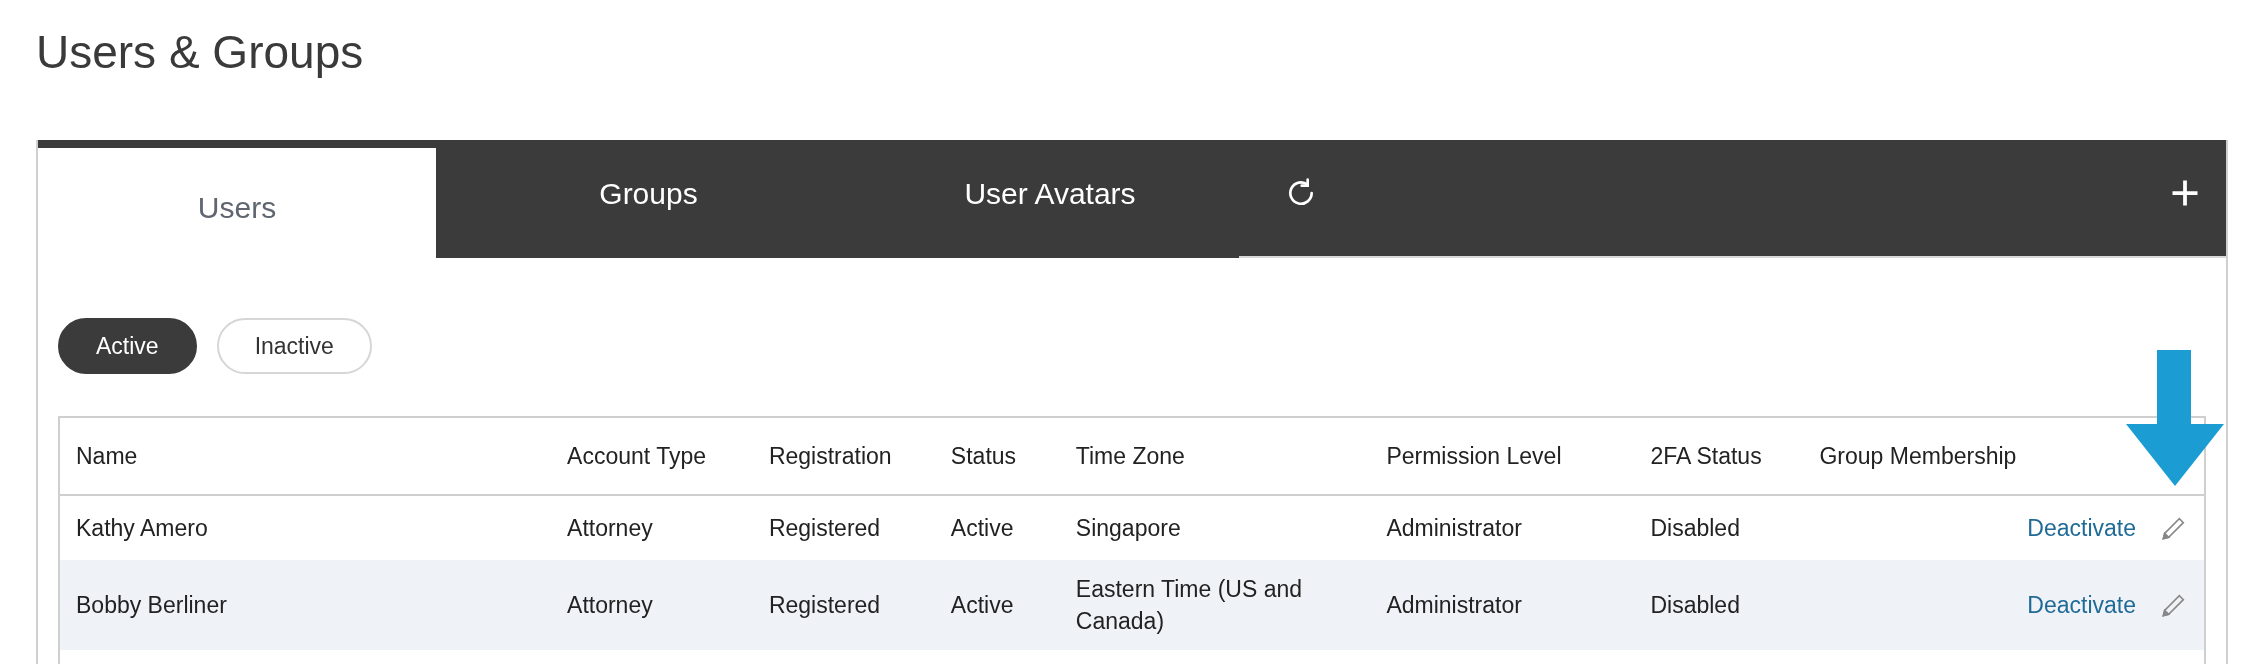  Describe the element at coordinates (2175, 418) in the screenshot. I see `down-arrow-icon` at that location.